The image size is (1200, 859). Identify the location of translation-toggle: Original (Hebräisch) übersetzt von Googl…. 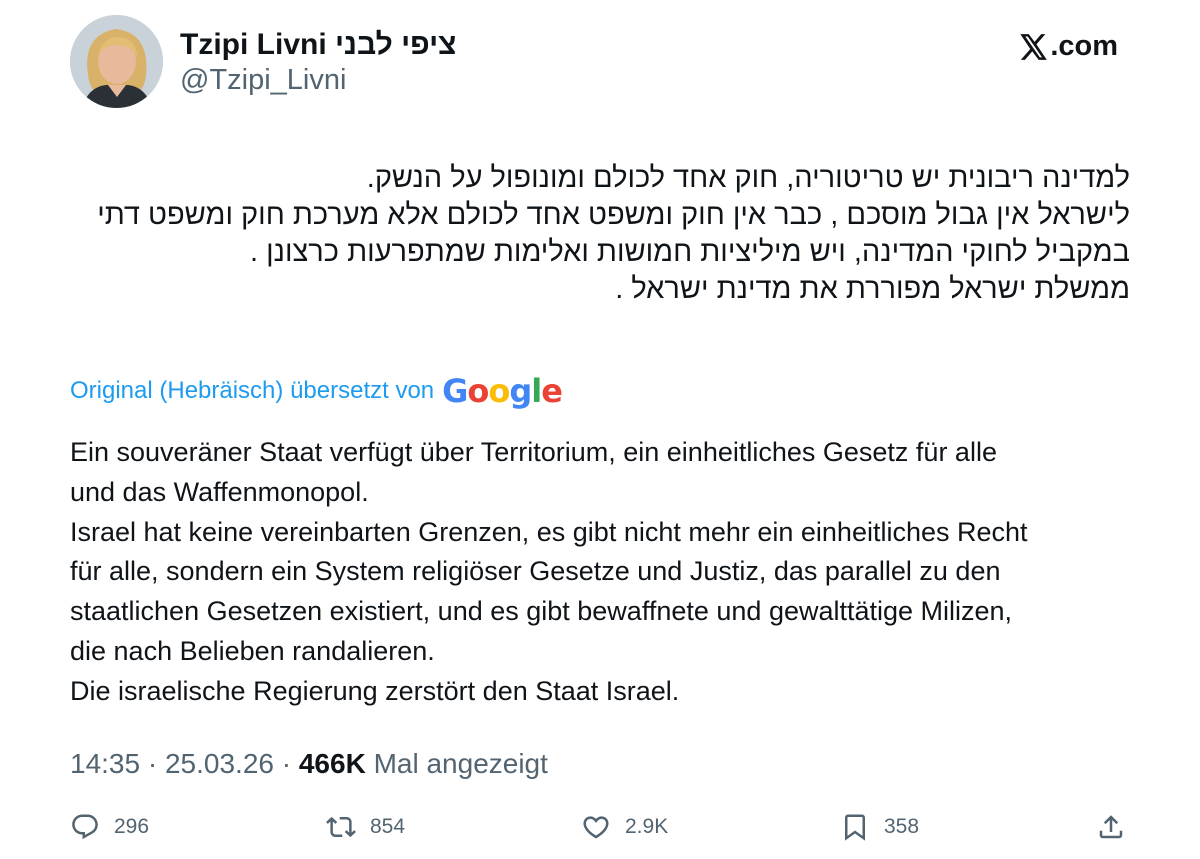
(316, 391).